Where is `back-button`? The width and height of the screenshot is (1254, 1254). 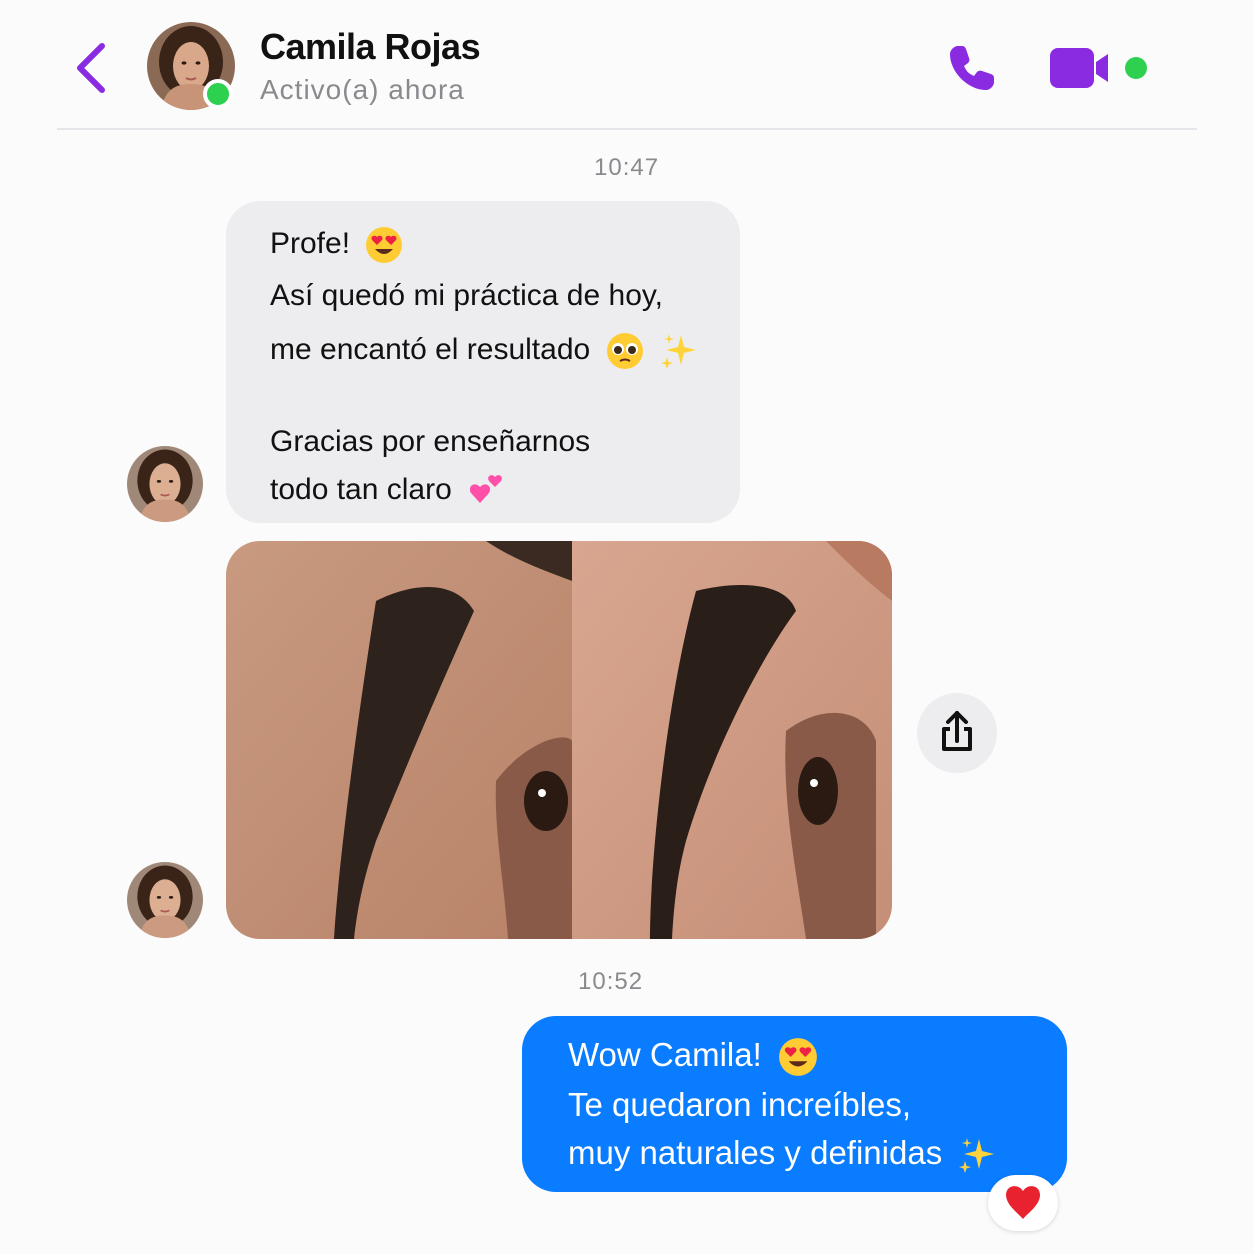 back-button is located at coordinates (93, 68).